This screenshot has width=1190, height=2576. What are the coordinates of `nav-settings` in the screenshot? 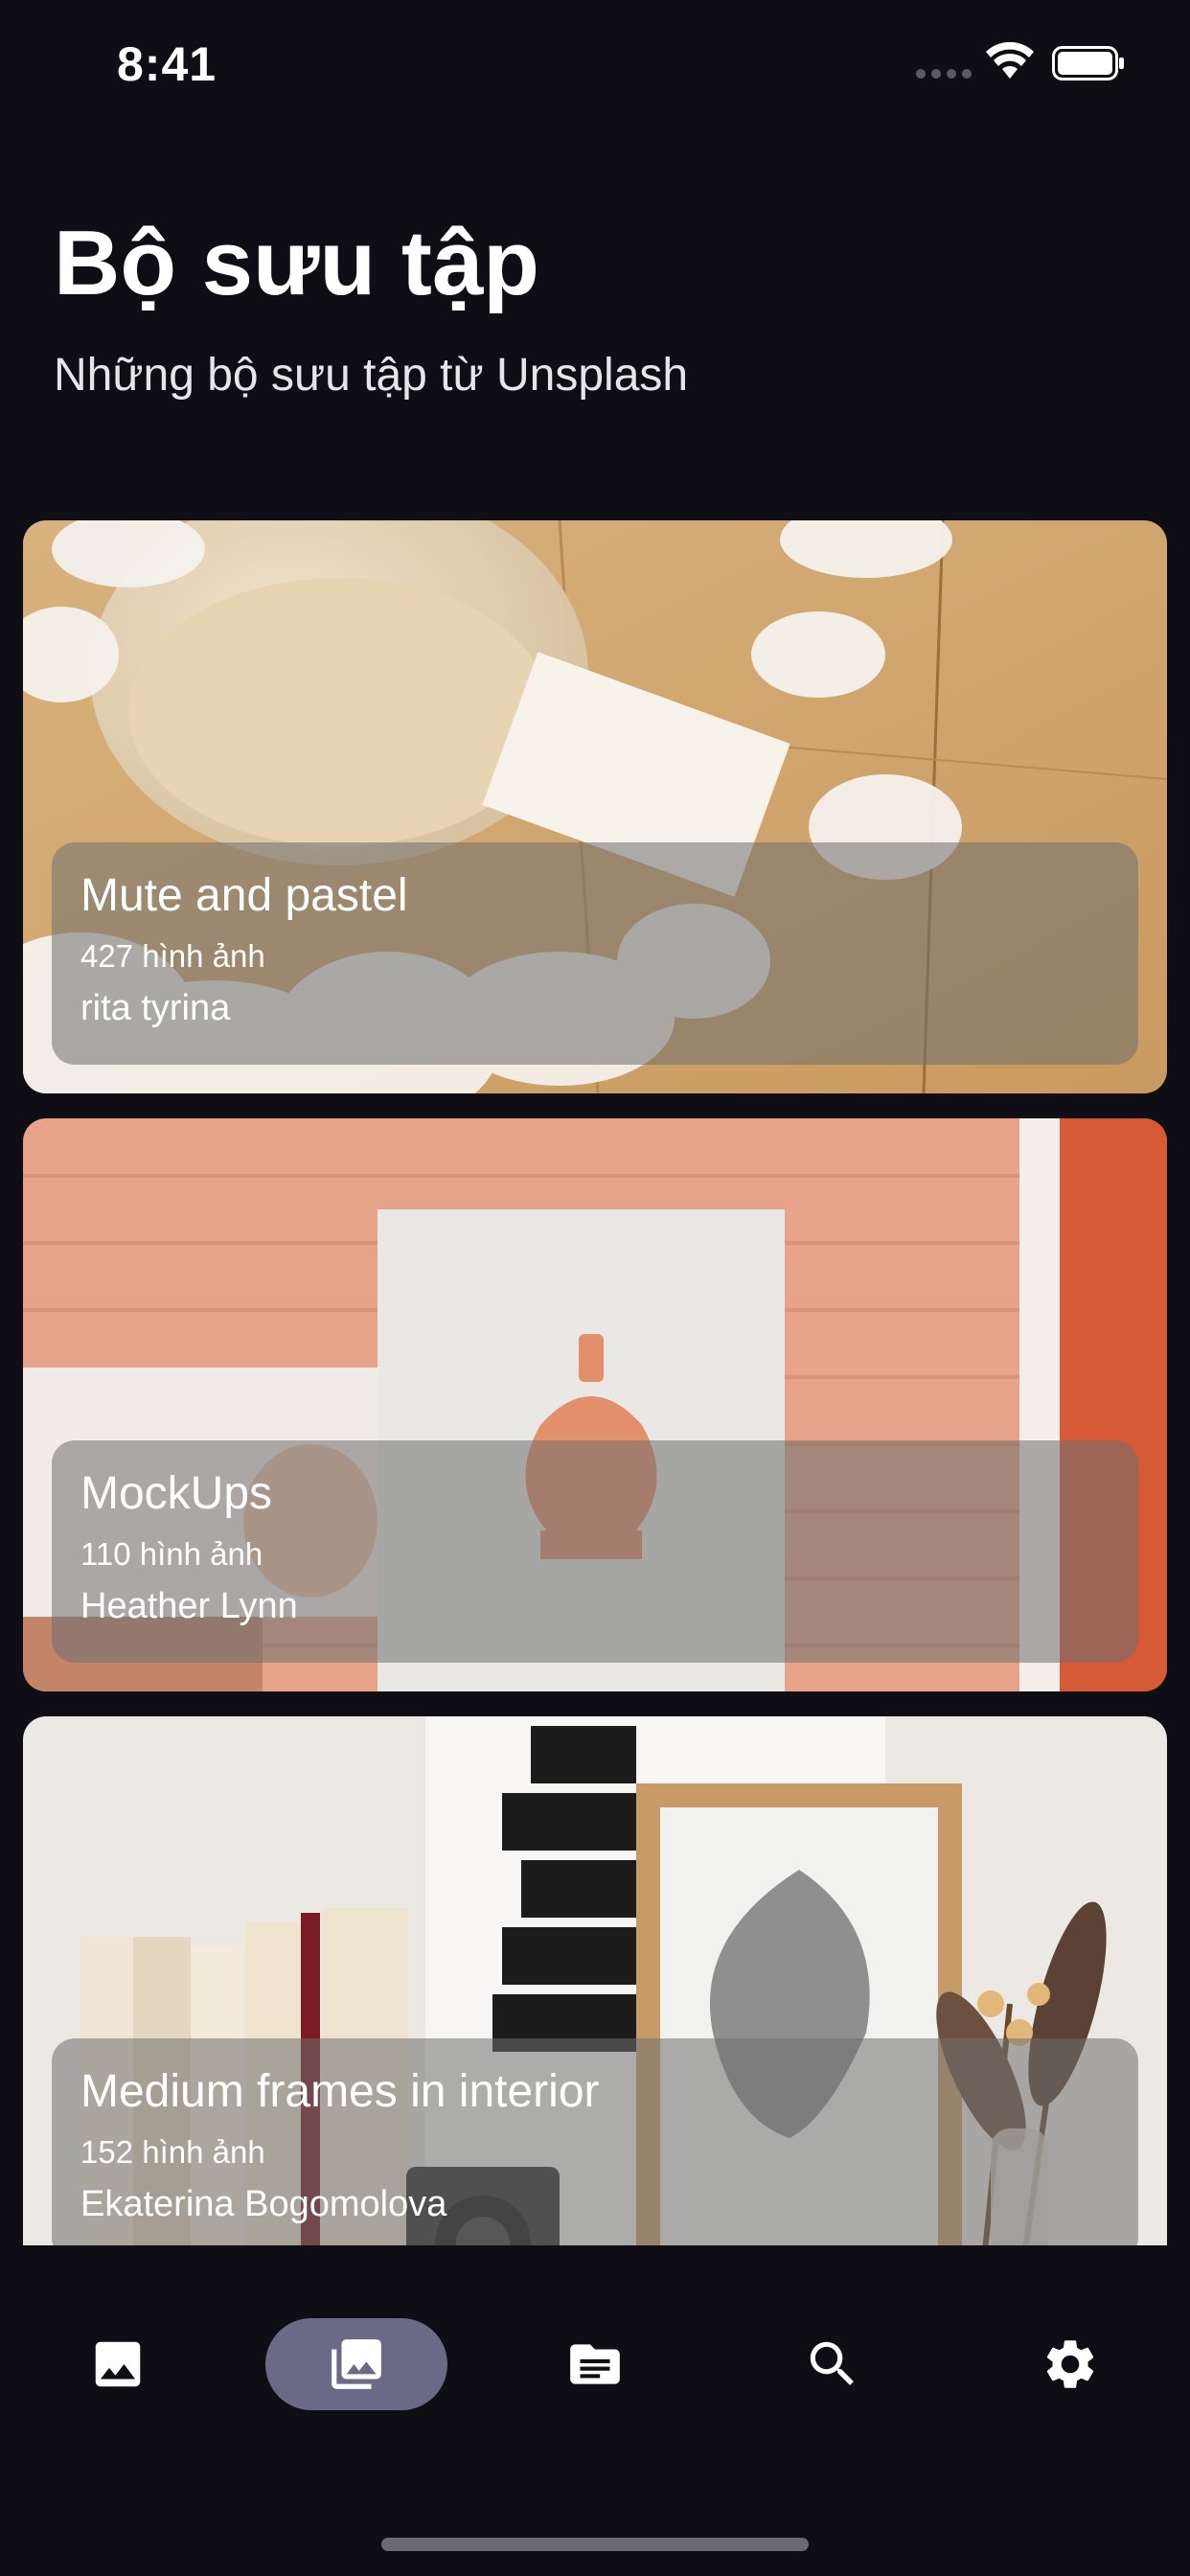 It's located at (1070, 2364).